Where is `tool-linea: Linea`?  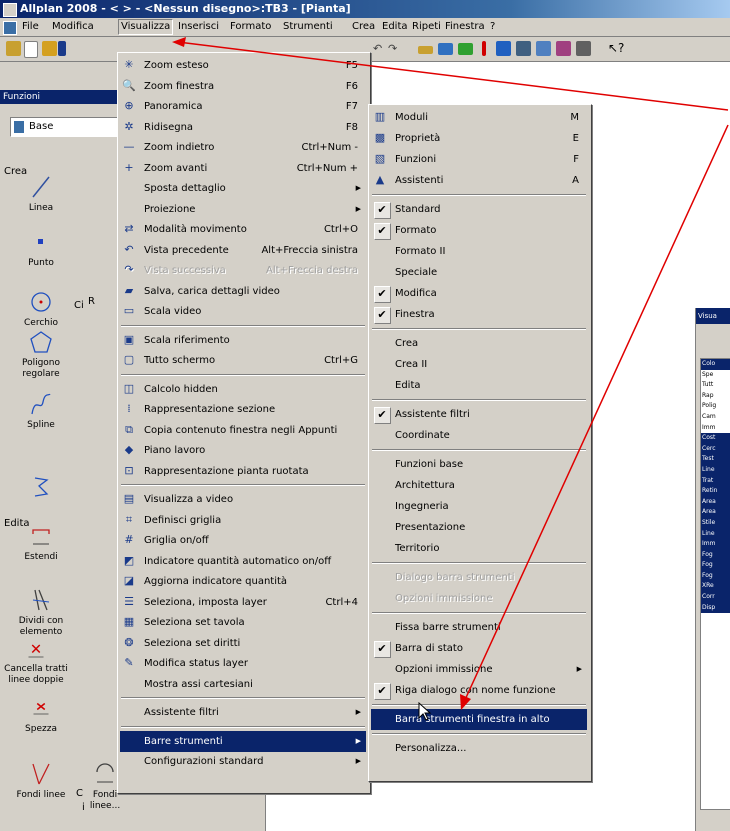
tool-linea: Linea is located at coordinates (41, 194).